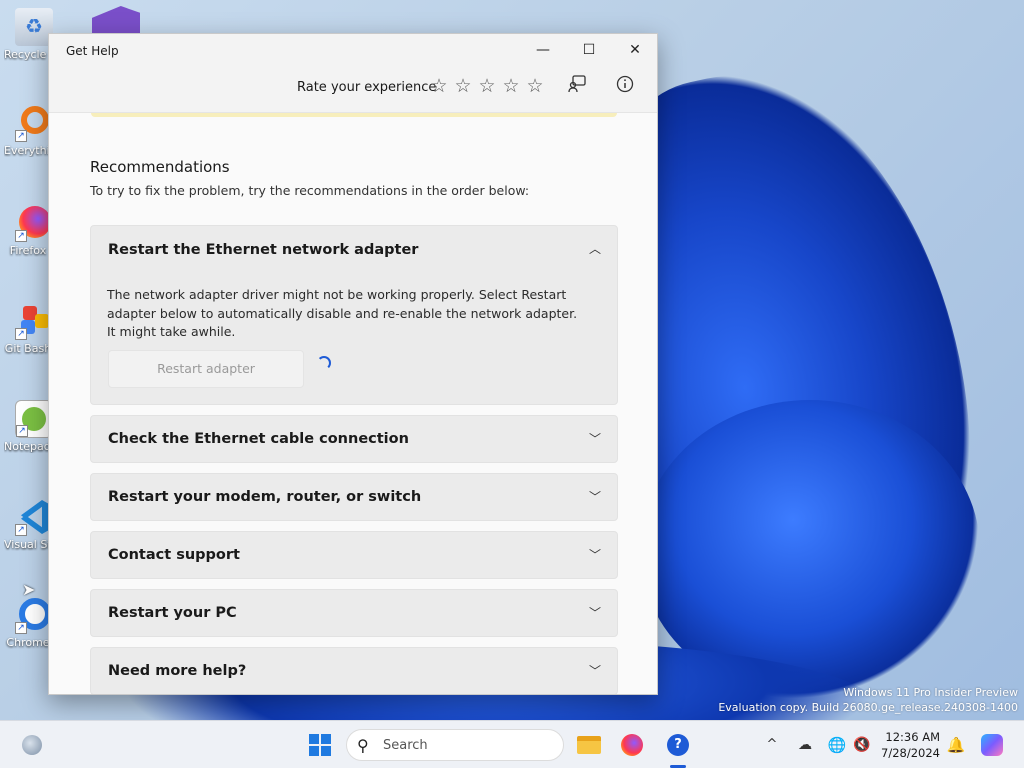 The image size is (1024, 768). What do you see at coordinates (92, 51) in the screenshot?
I see `window-title: Get Help` at bounding box center [92, 51].